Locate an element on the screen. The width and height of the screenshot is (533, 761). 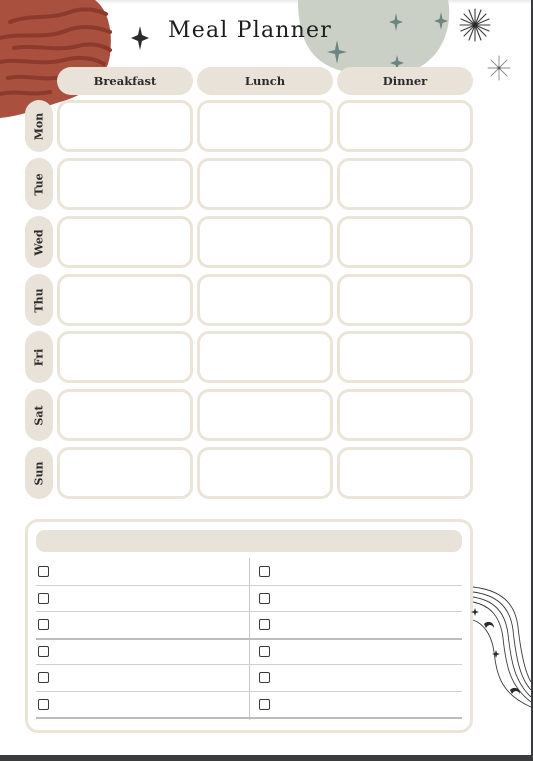
day-label-text: Tue is located at coordinates (39, 184).